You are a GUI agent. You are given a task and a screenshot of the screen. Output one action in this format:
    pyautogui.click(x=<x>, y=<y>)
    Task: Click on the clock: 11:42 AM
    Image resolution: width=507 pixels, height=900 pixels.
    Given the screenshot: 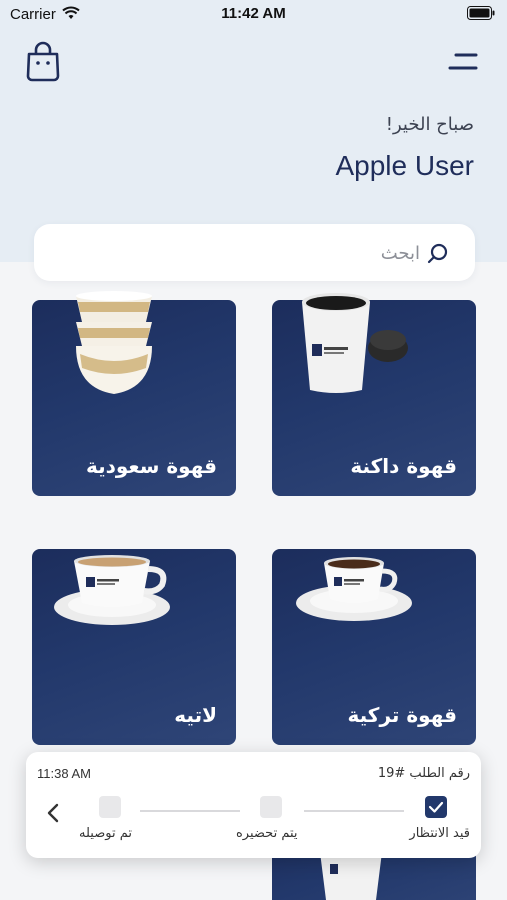 What is the action you would take?
    pyautogui.click(x=253, y=13)
    